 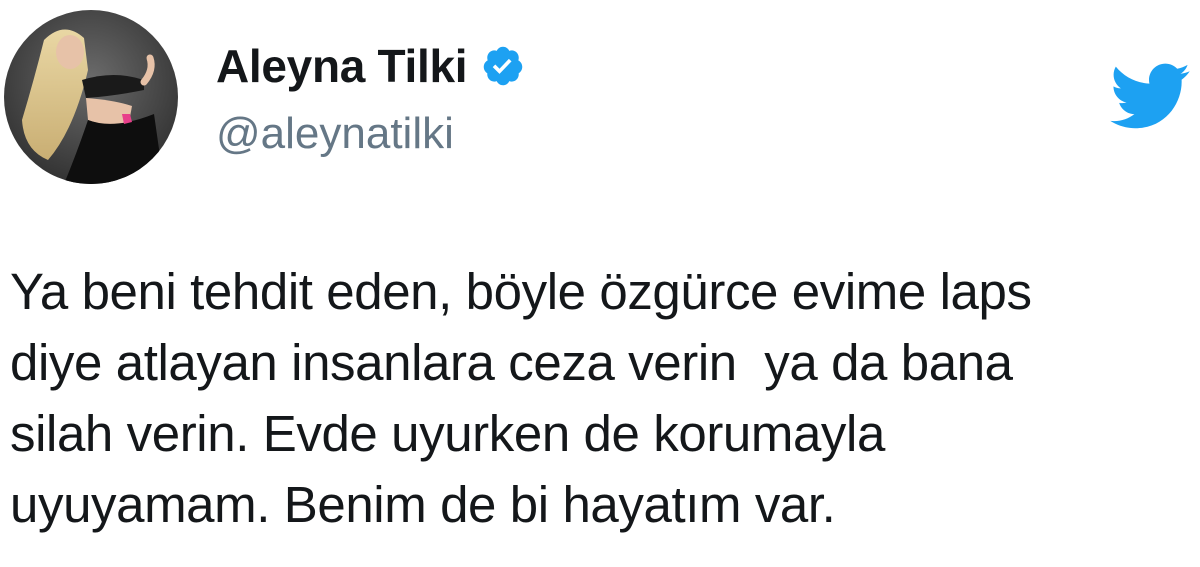 I want to click on tweet-line: uyuyamam. Benim de bi hayatım var., so click(x=423, y=504).